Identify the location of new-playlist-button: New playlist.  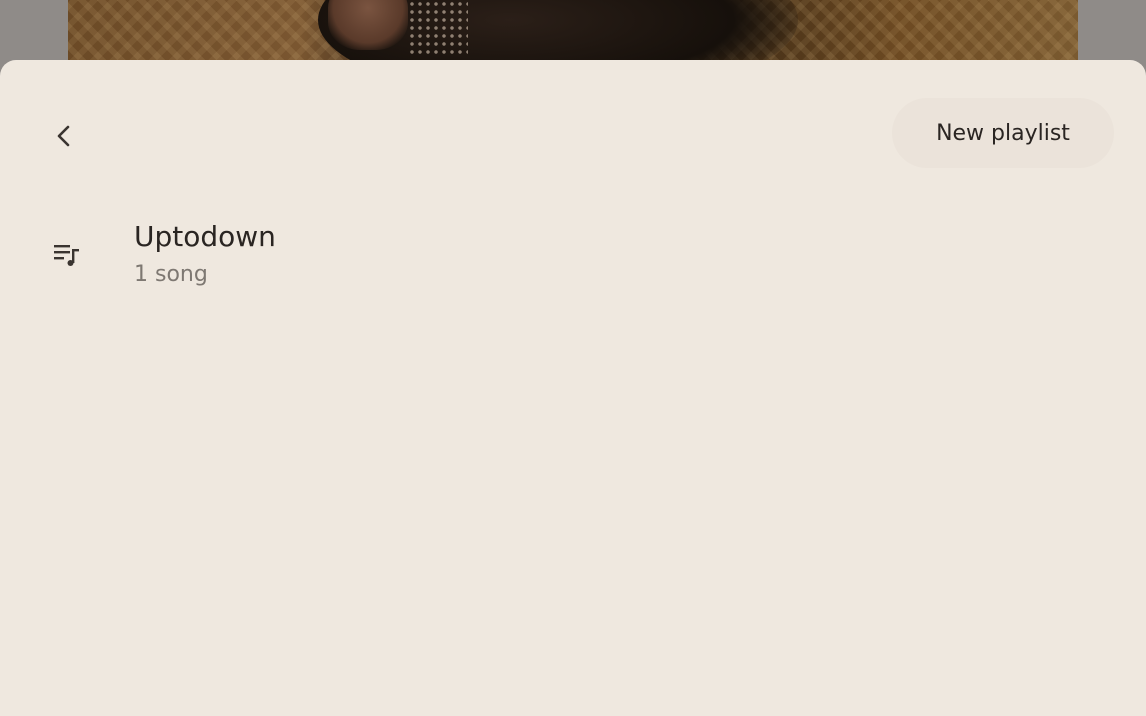
(1003, 133).